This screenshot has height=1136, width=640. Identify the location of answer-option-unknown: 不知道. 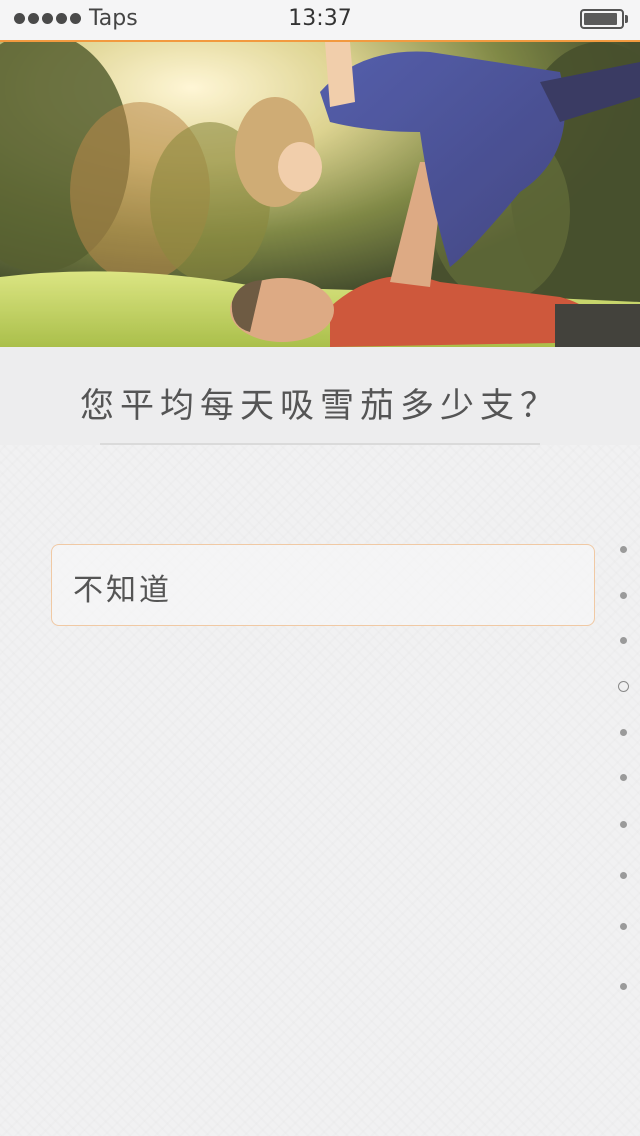
(323, 585).